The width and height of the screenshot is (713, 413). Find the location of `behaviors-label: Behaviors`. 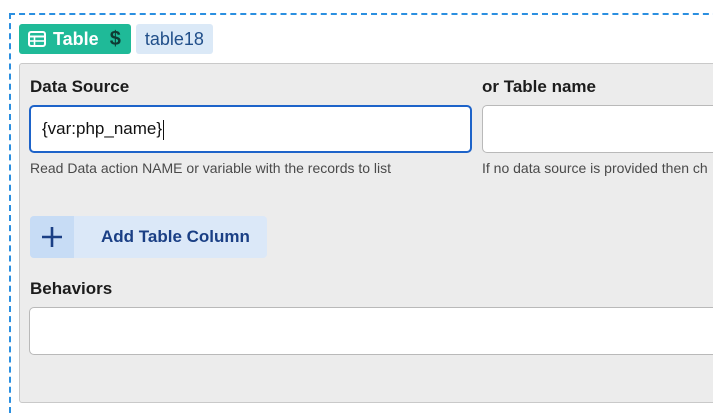

behaviors-label: Behaviors is located at coordinates (71, 288).